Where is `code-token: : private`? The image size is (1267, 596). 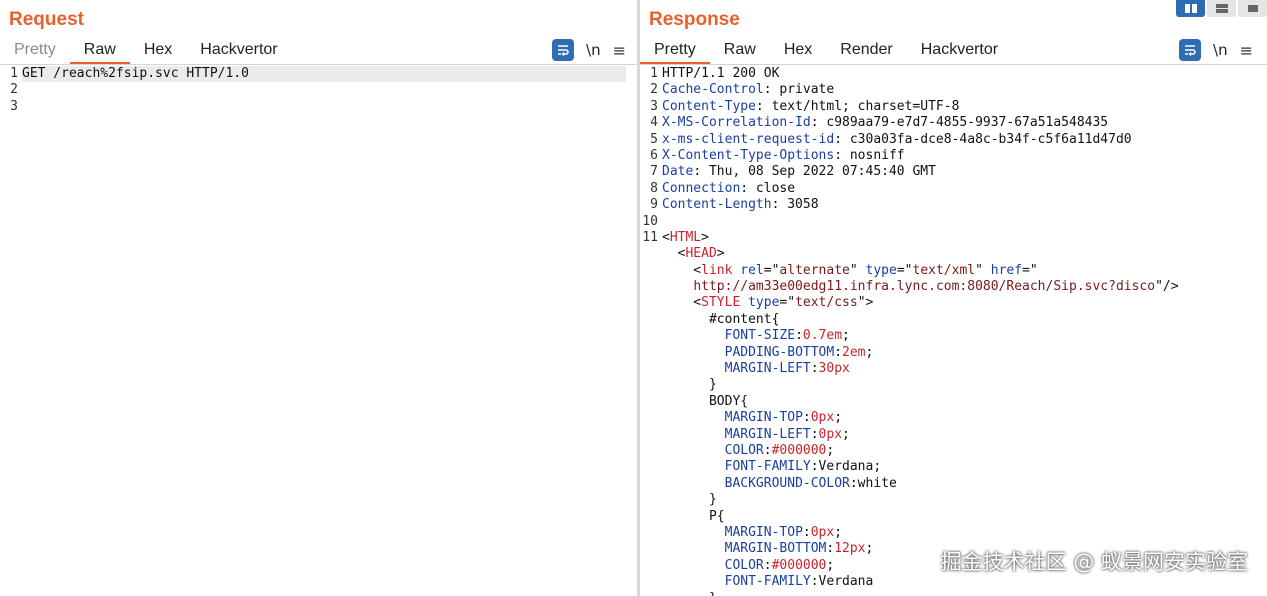 code-token: : private is located at coordinates (799, 90).